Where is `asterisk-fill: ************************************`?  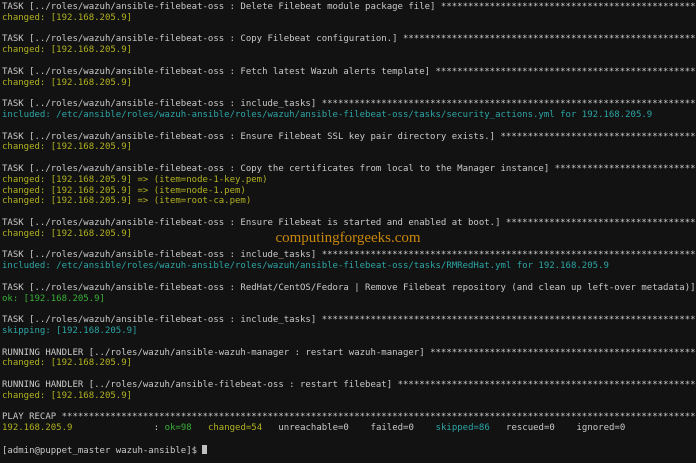 asterisk-fill: ************************************ is located at coordinates (598, 136).